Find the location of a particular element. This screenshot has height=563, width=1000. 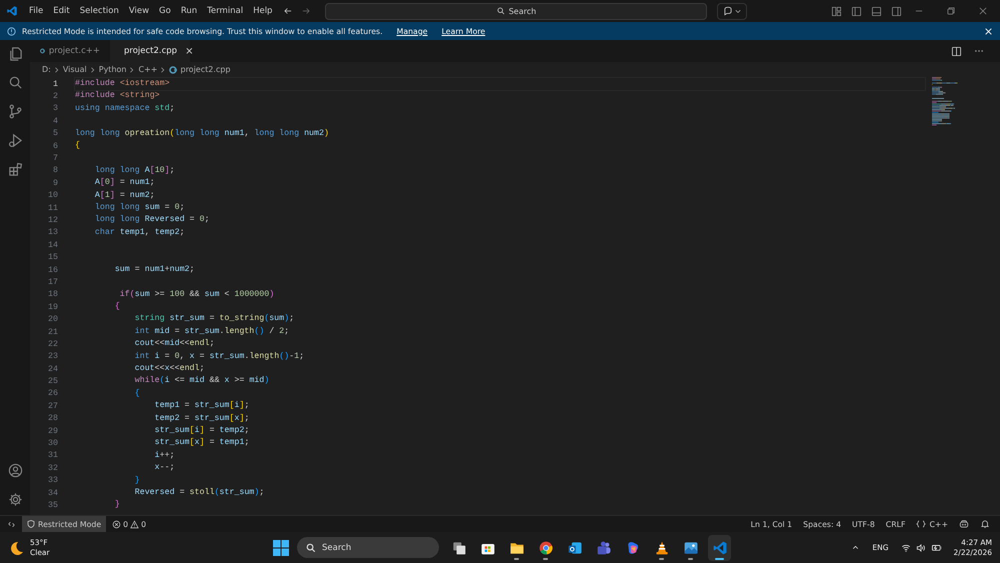

bell-icon is located at coordinates (985, 524).